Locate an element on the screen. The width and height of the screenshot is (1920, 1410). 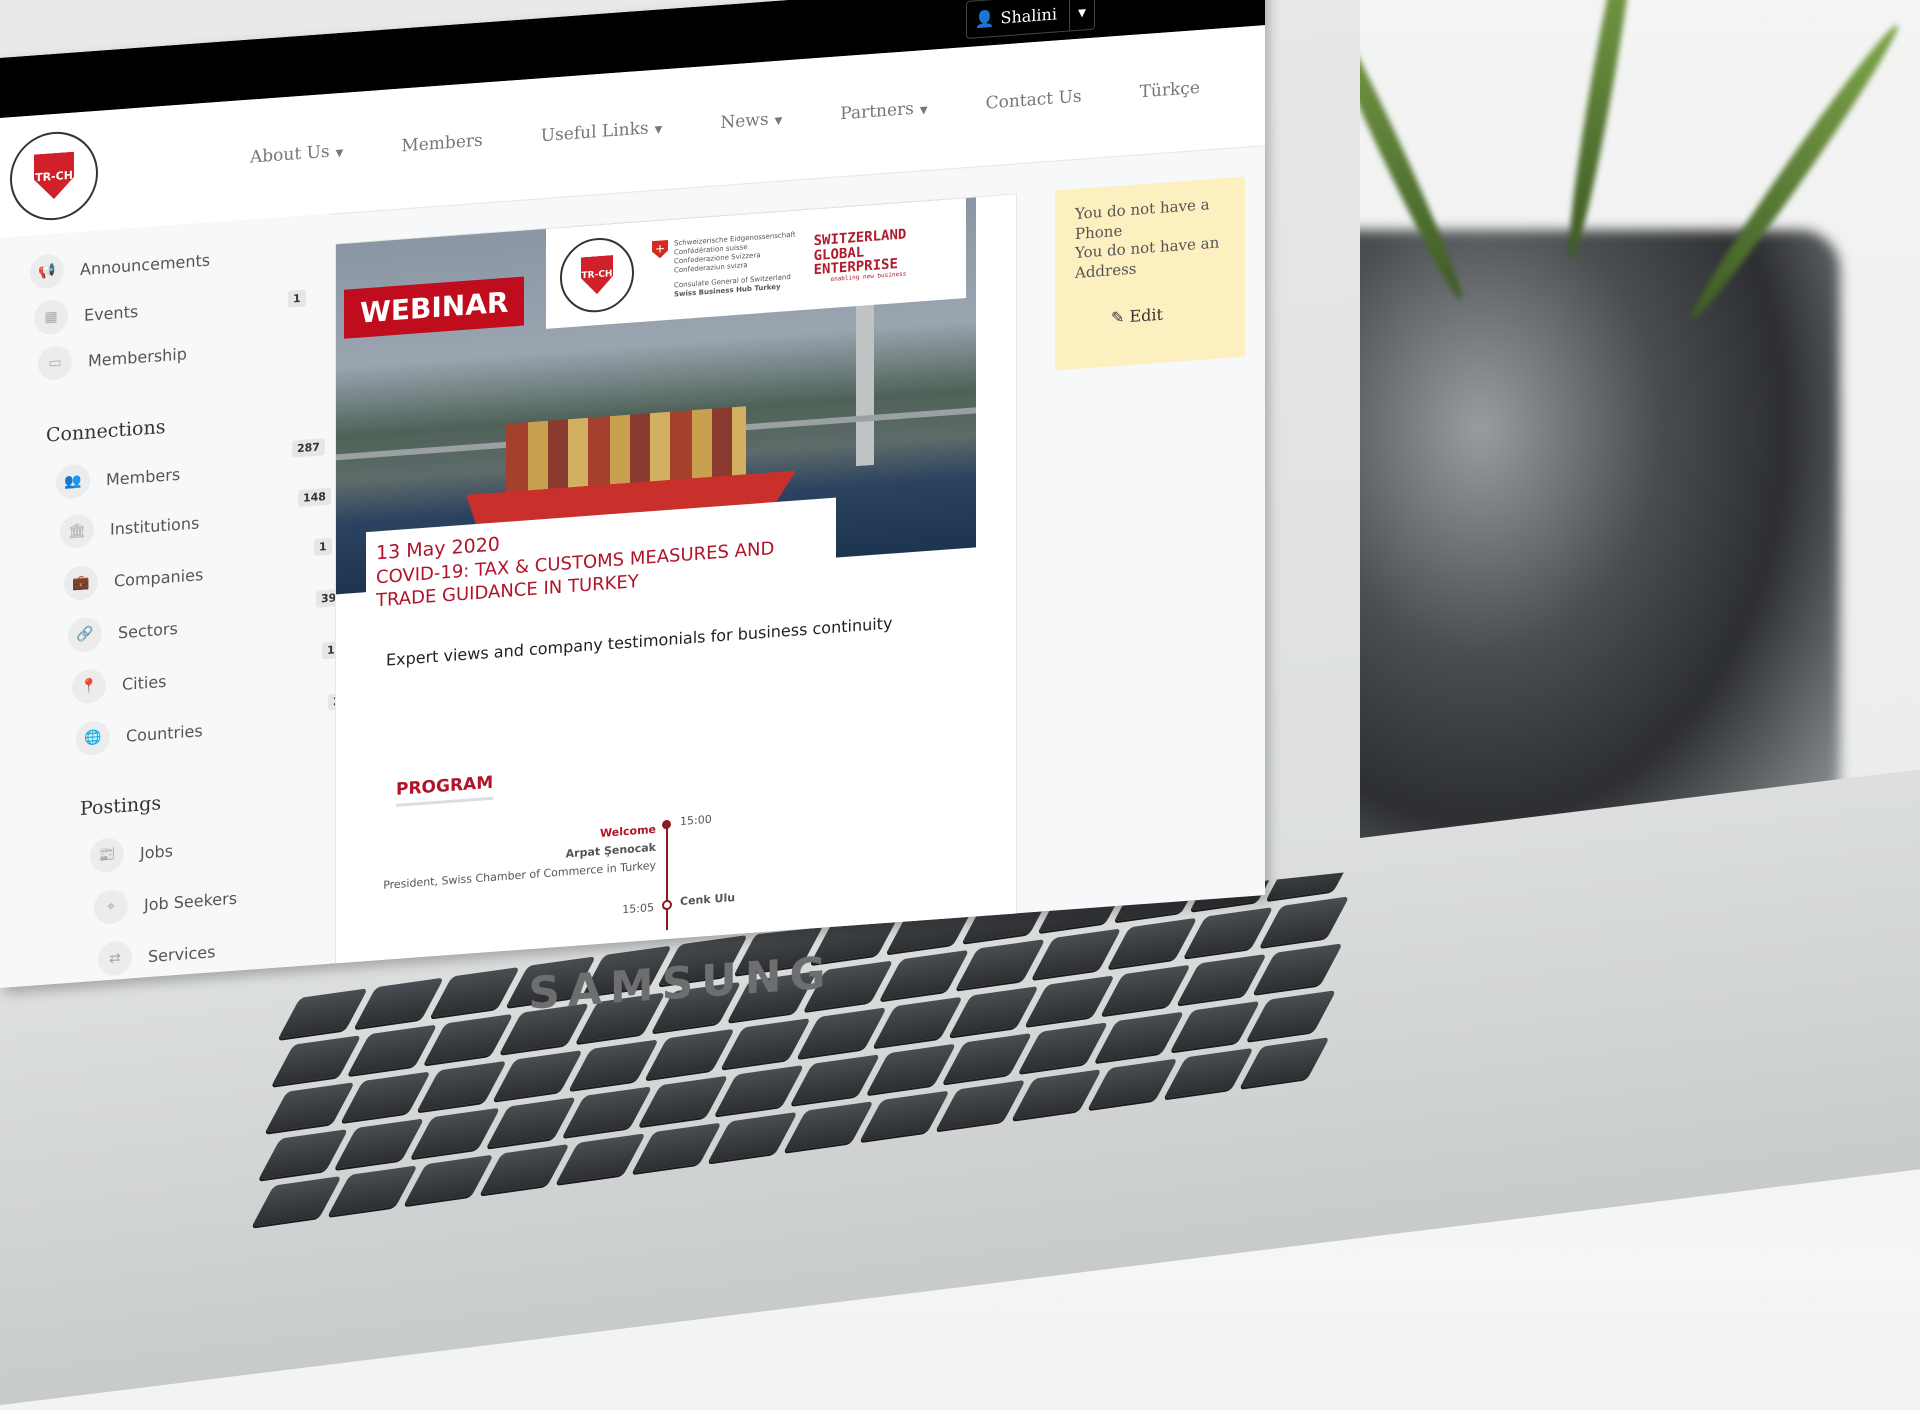
nav-members: Members is located at coordinates (441, 144).